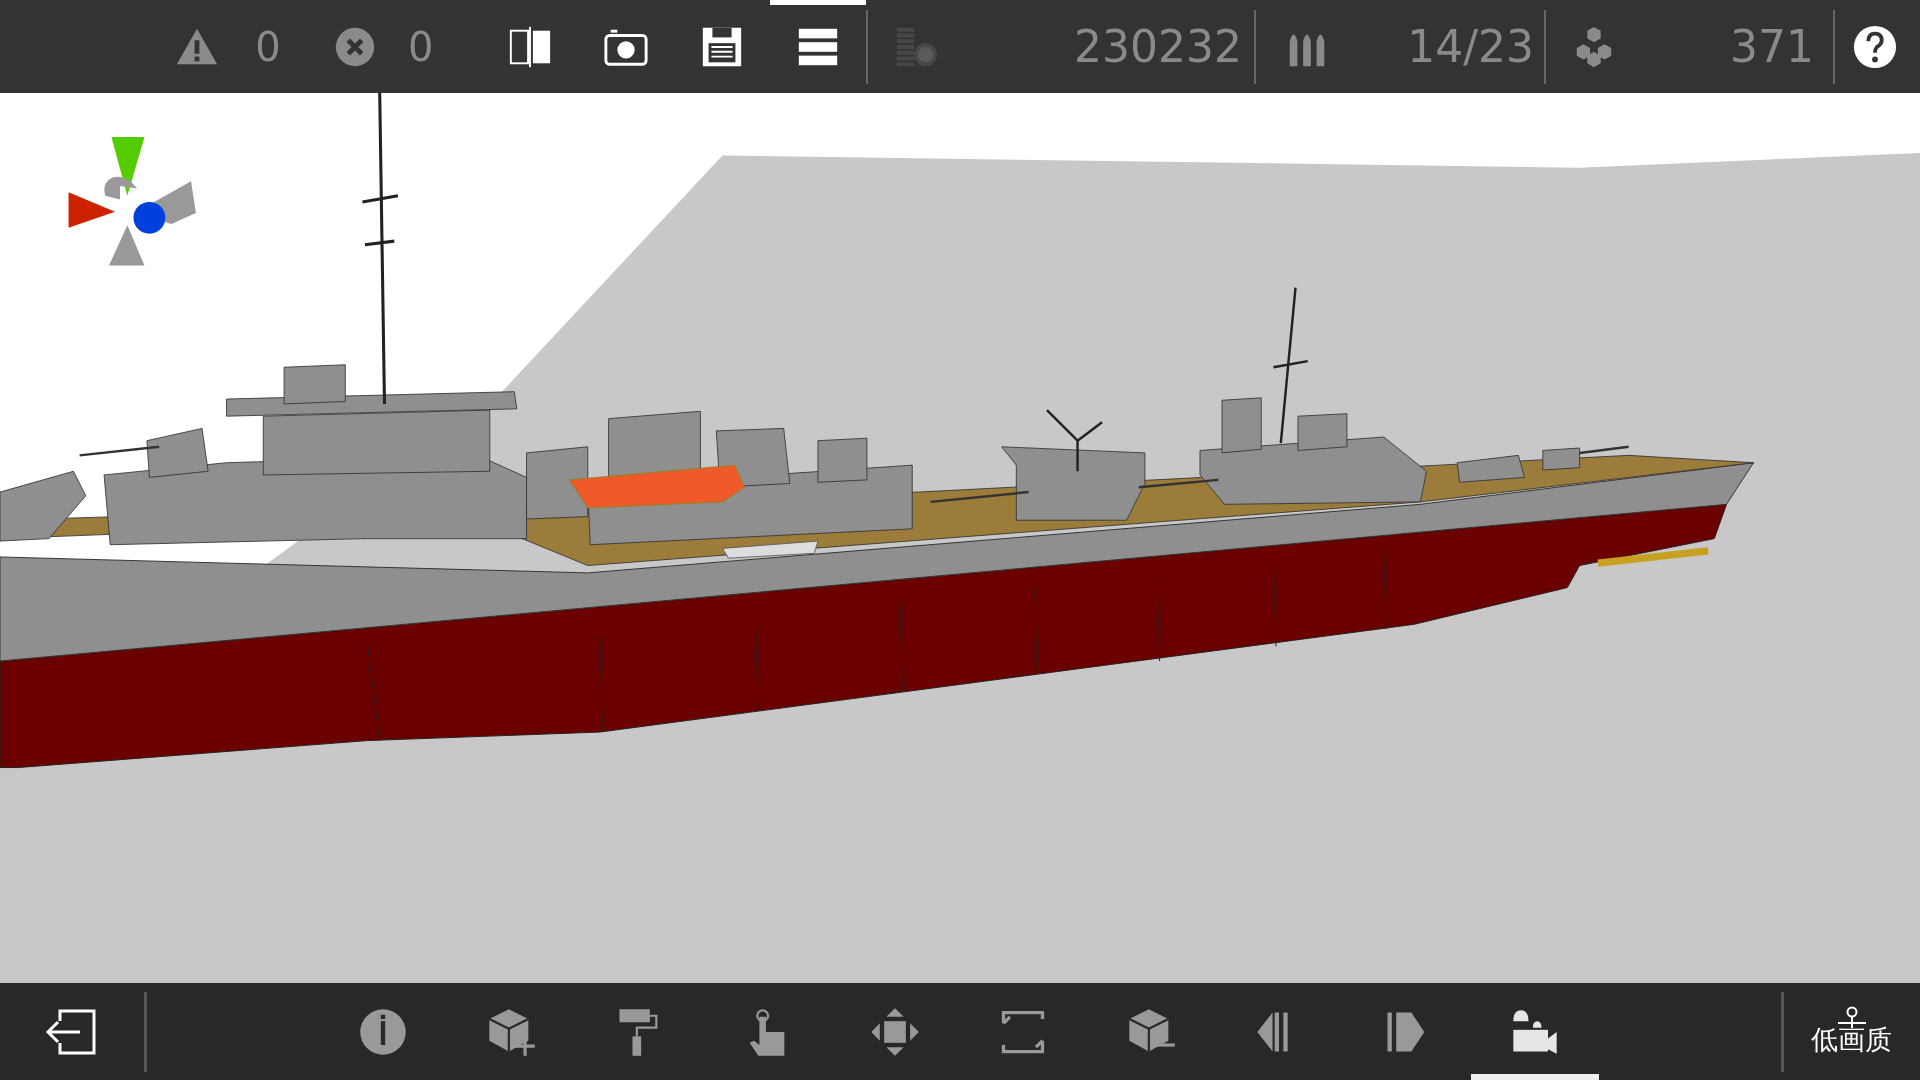 The image size is (1920, 1080). I want to click on parts-value: 371, so click(1771, 46).